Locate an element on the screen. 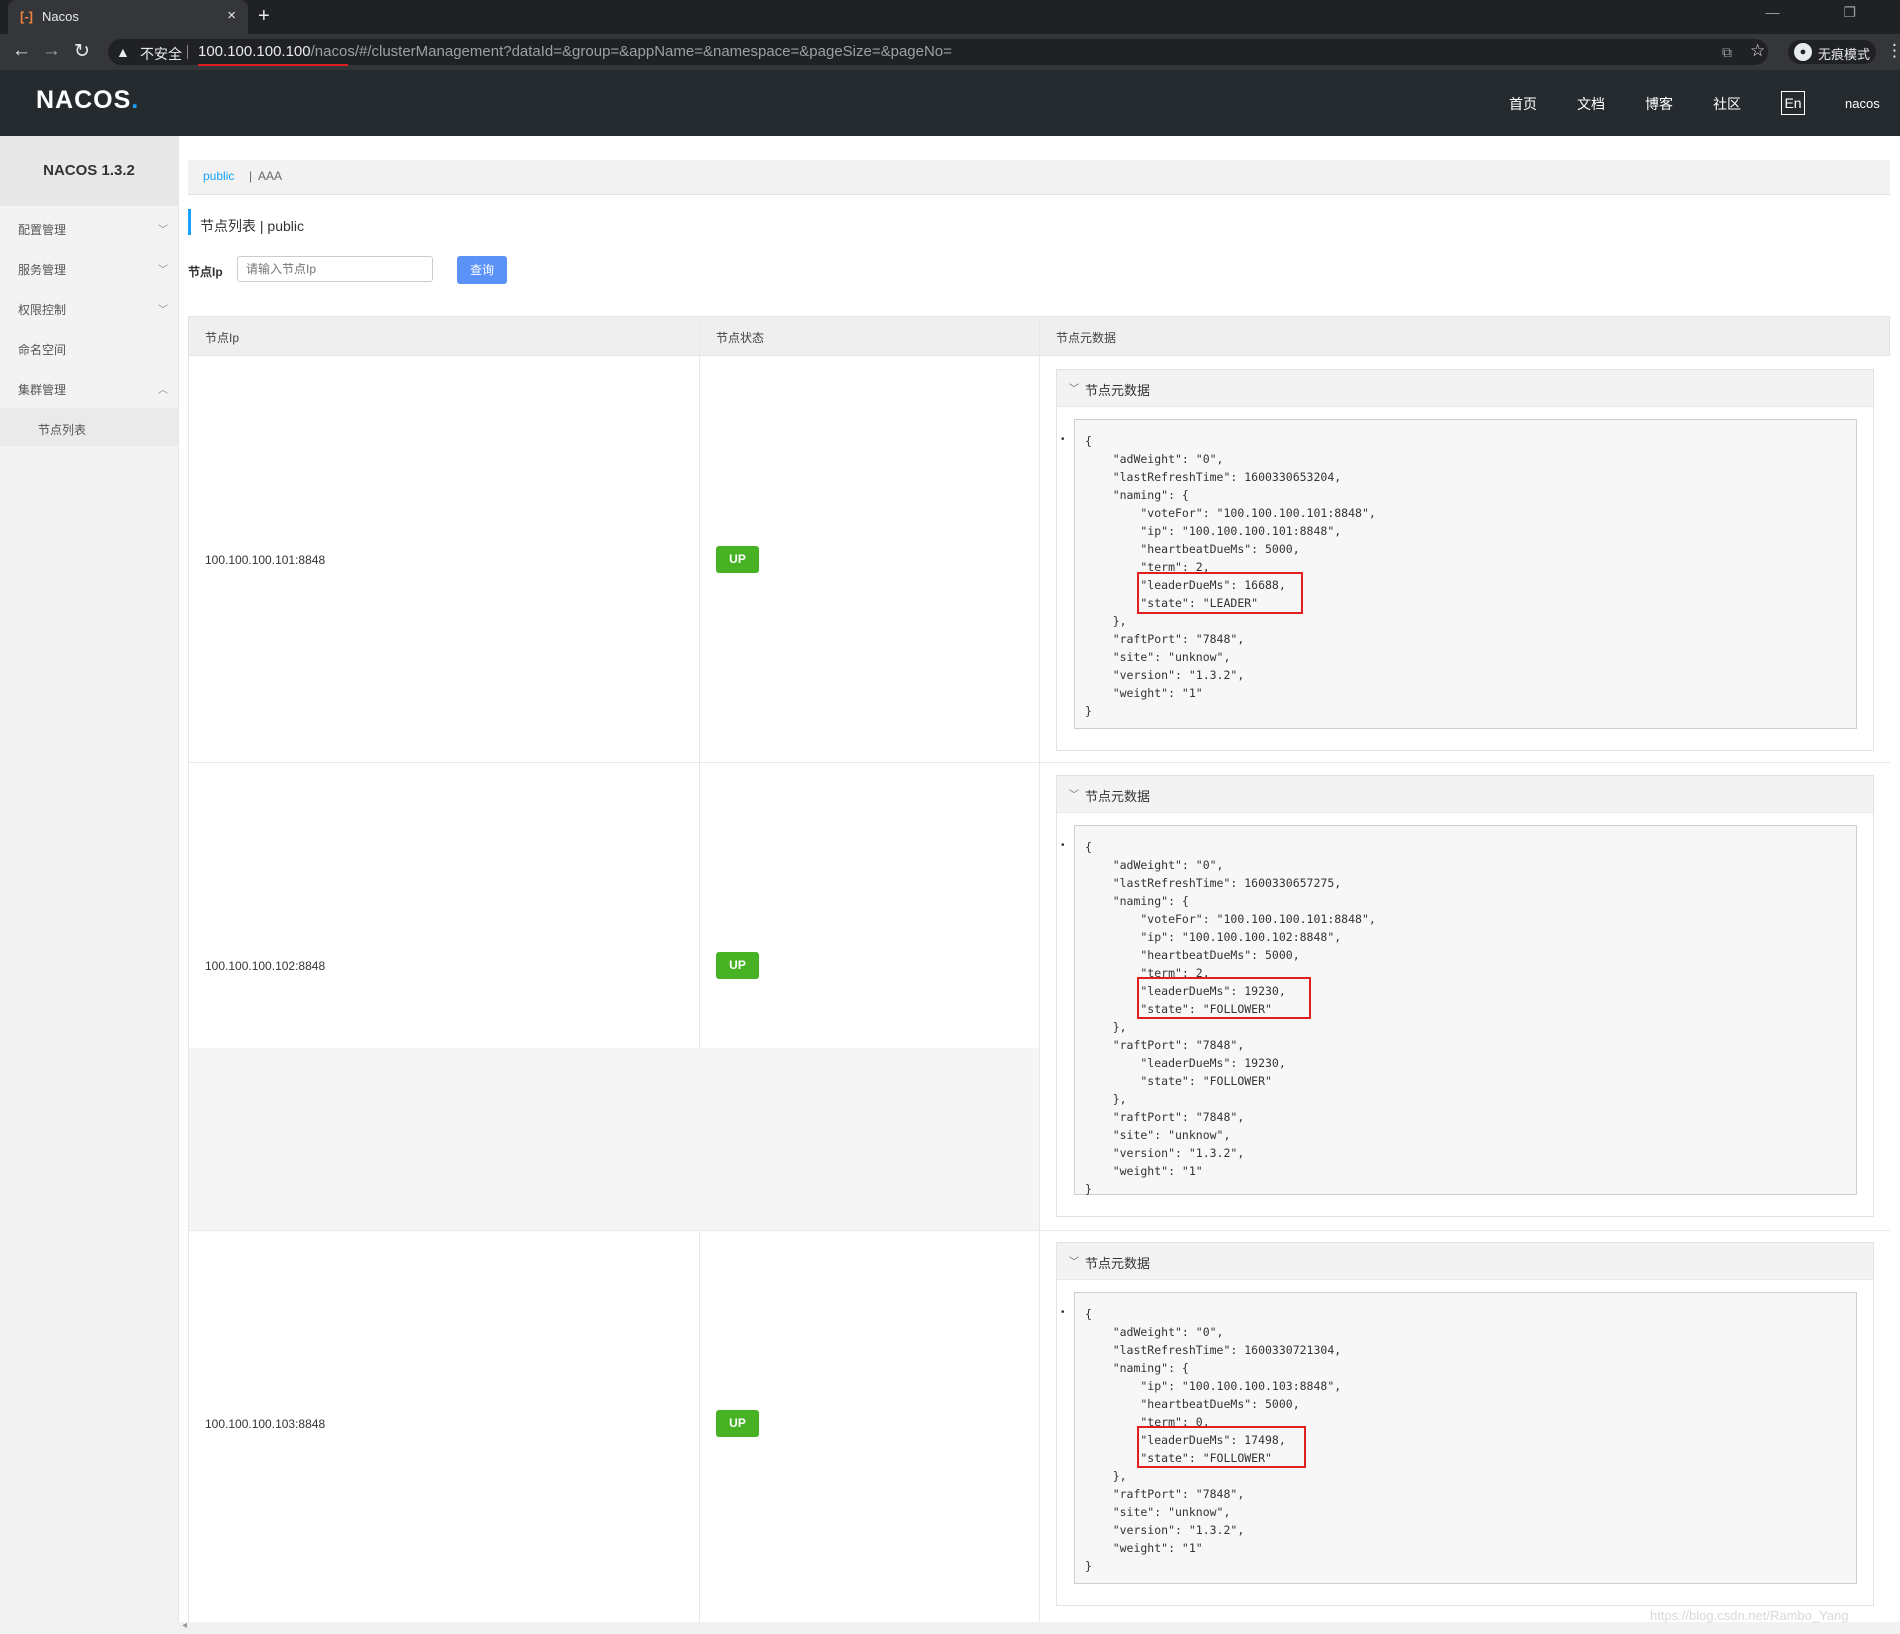 This screenshot has width=1900, height=1634. nav-home: 首页 is located at coordinates (1523, 104).